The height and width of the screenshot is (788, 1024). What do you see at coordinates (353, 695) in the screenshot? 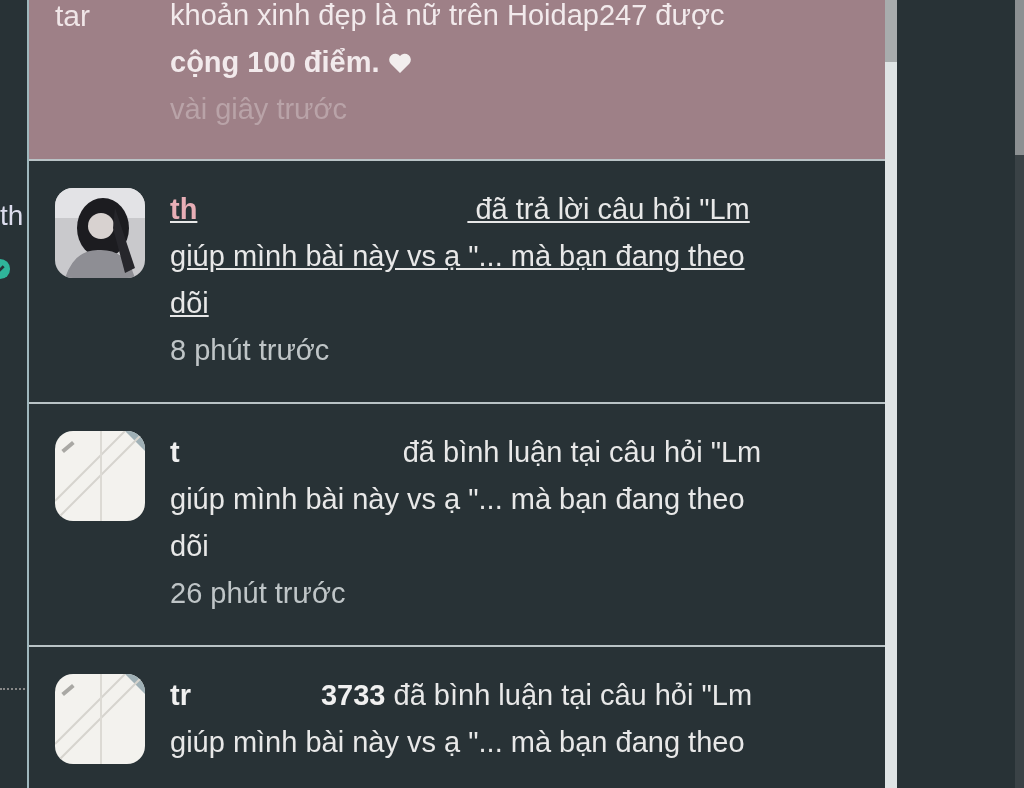
I see `user-name: 3733` at bounding box center [353, 695].